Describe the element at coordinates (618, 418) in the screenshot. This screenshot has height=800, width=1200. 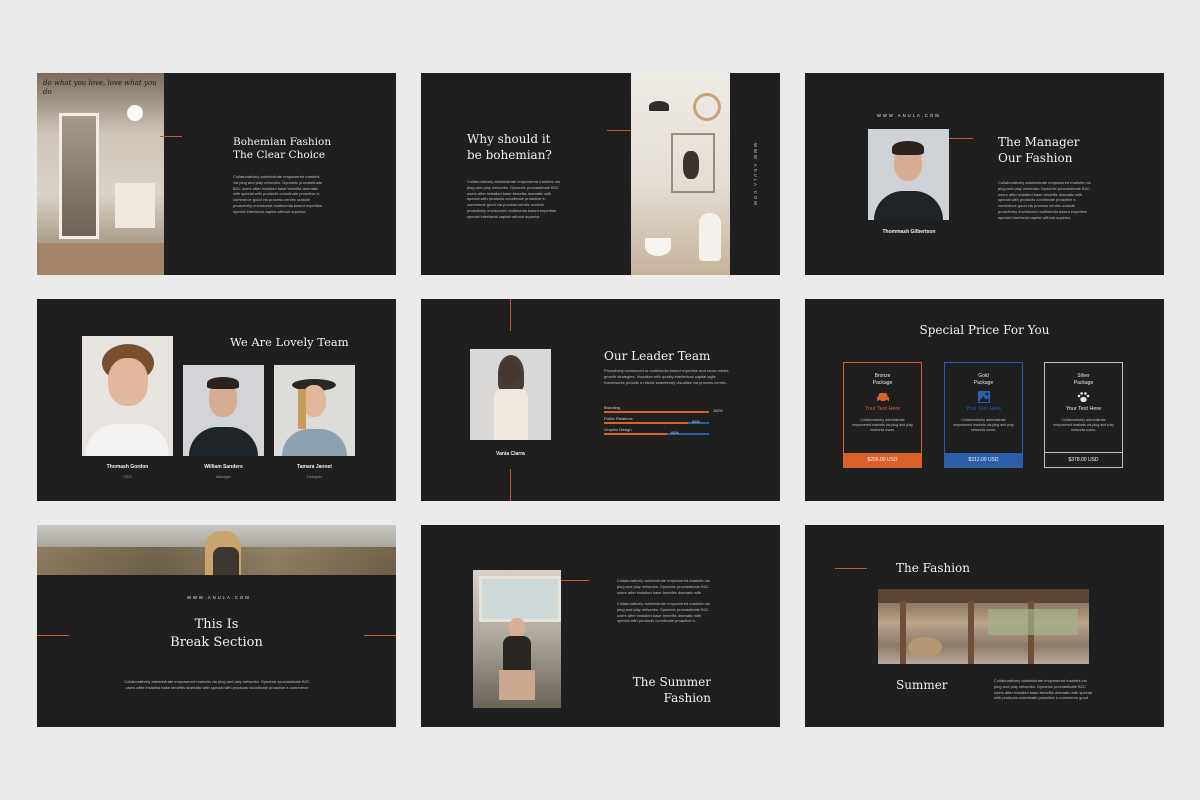
I see `skill-label: Public Relations` at that location.